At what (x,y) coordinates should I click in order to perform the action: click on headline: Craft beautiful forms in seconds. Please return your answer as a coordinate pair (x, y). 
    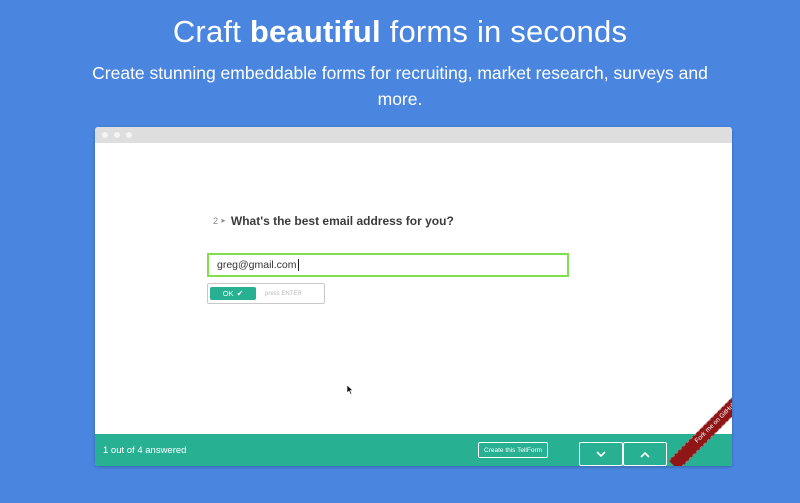
    Looking at the image, I should click on (400, 32).